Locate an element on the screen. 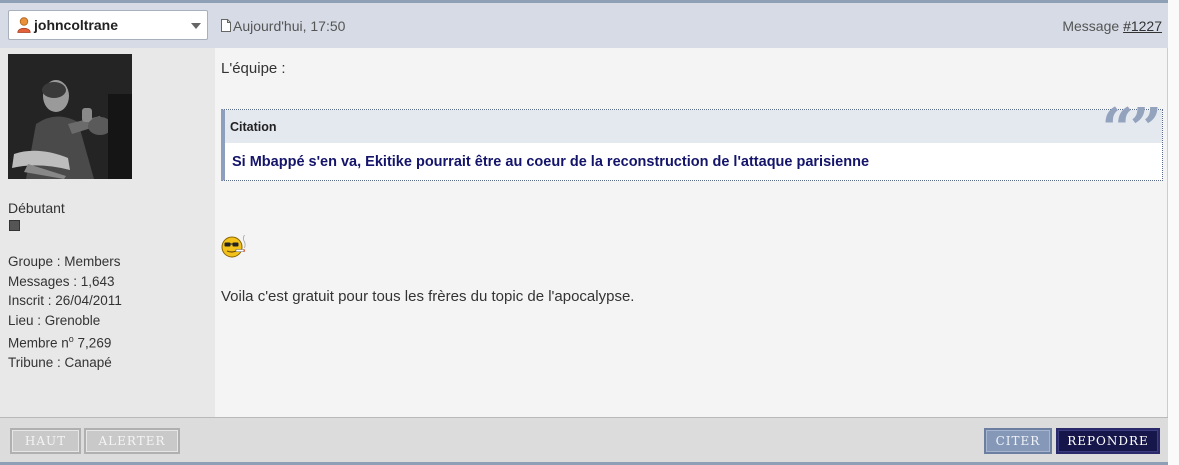  avatar-image is located at coordinates (70, 116).